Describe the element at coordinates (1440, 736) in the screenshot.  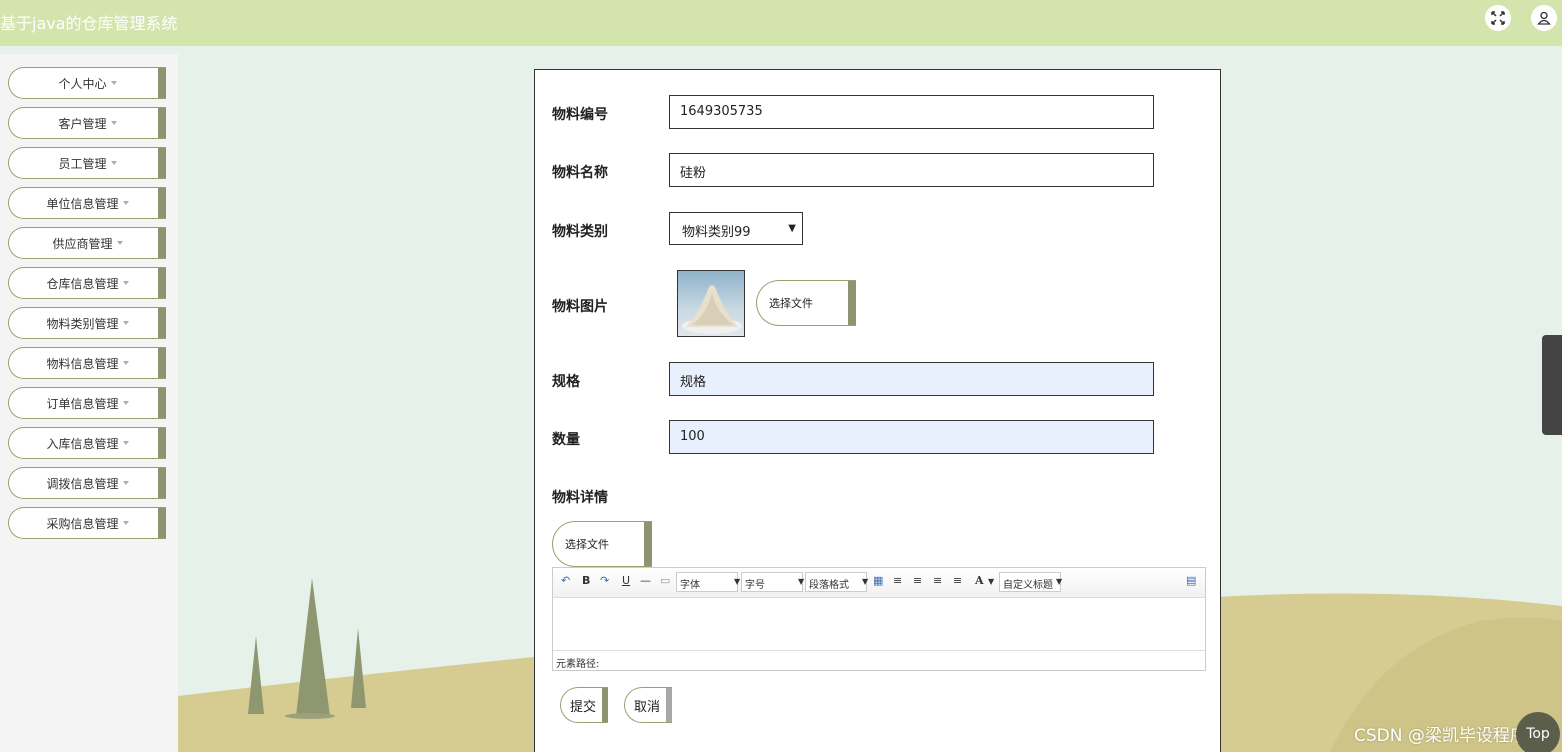
I see `csdn-watermark: CSDN @梁凯毕设程序` at that location.